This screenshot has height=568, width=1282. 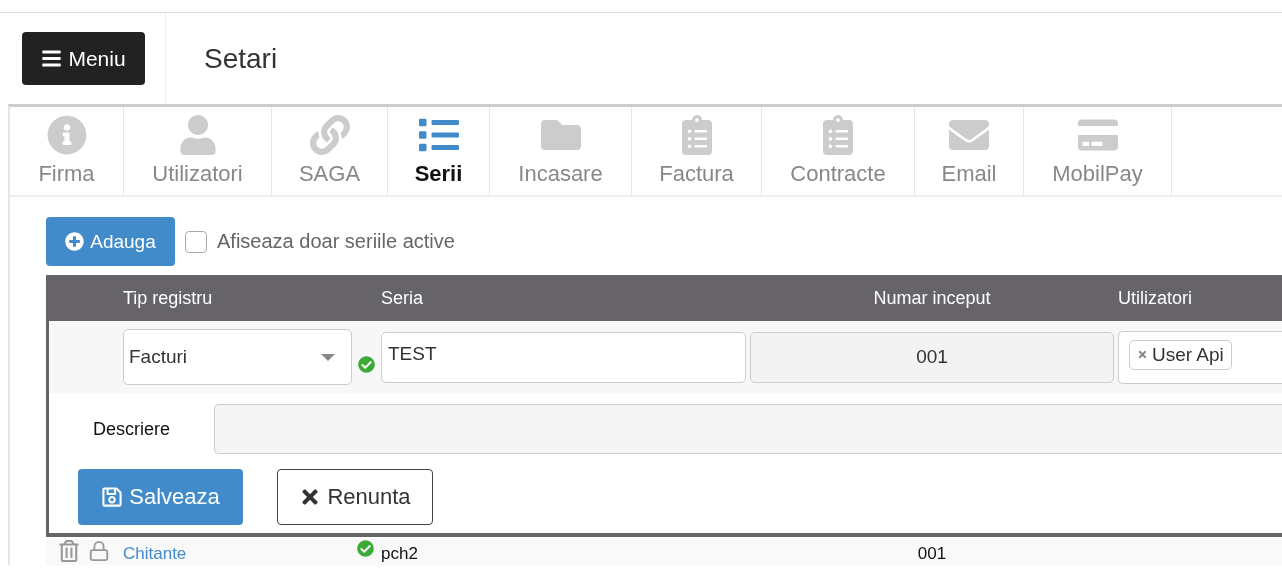 I want to click on column-header: Utilizatori, so click(x=1155, y=298).